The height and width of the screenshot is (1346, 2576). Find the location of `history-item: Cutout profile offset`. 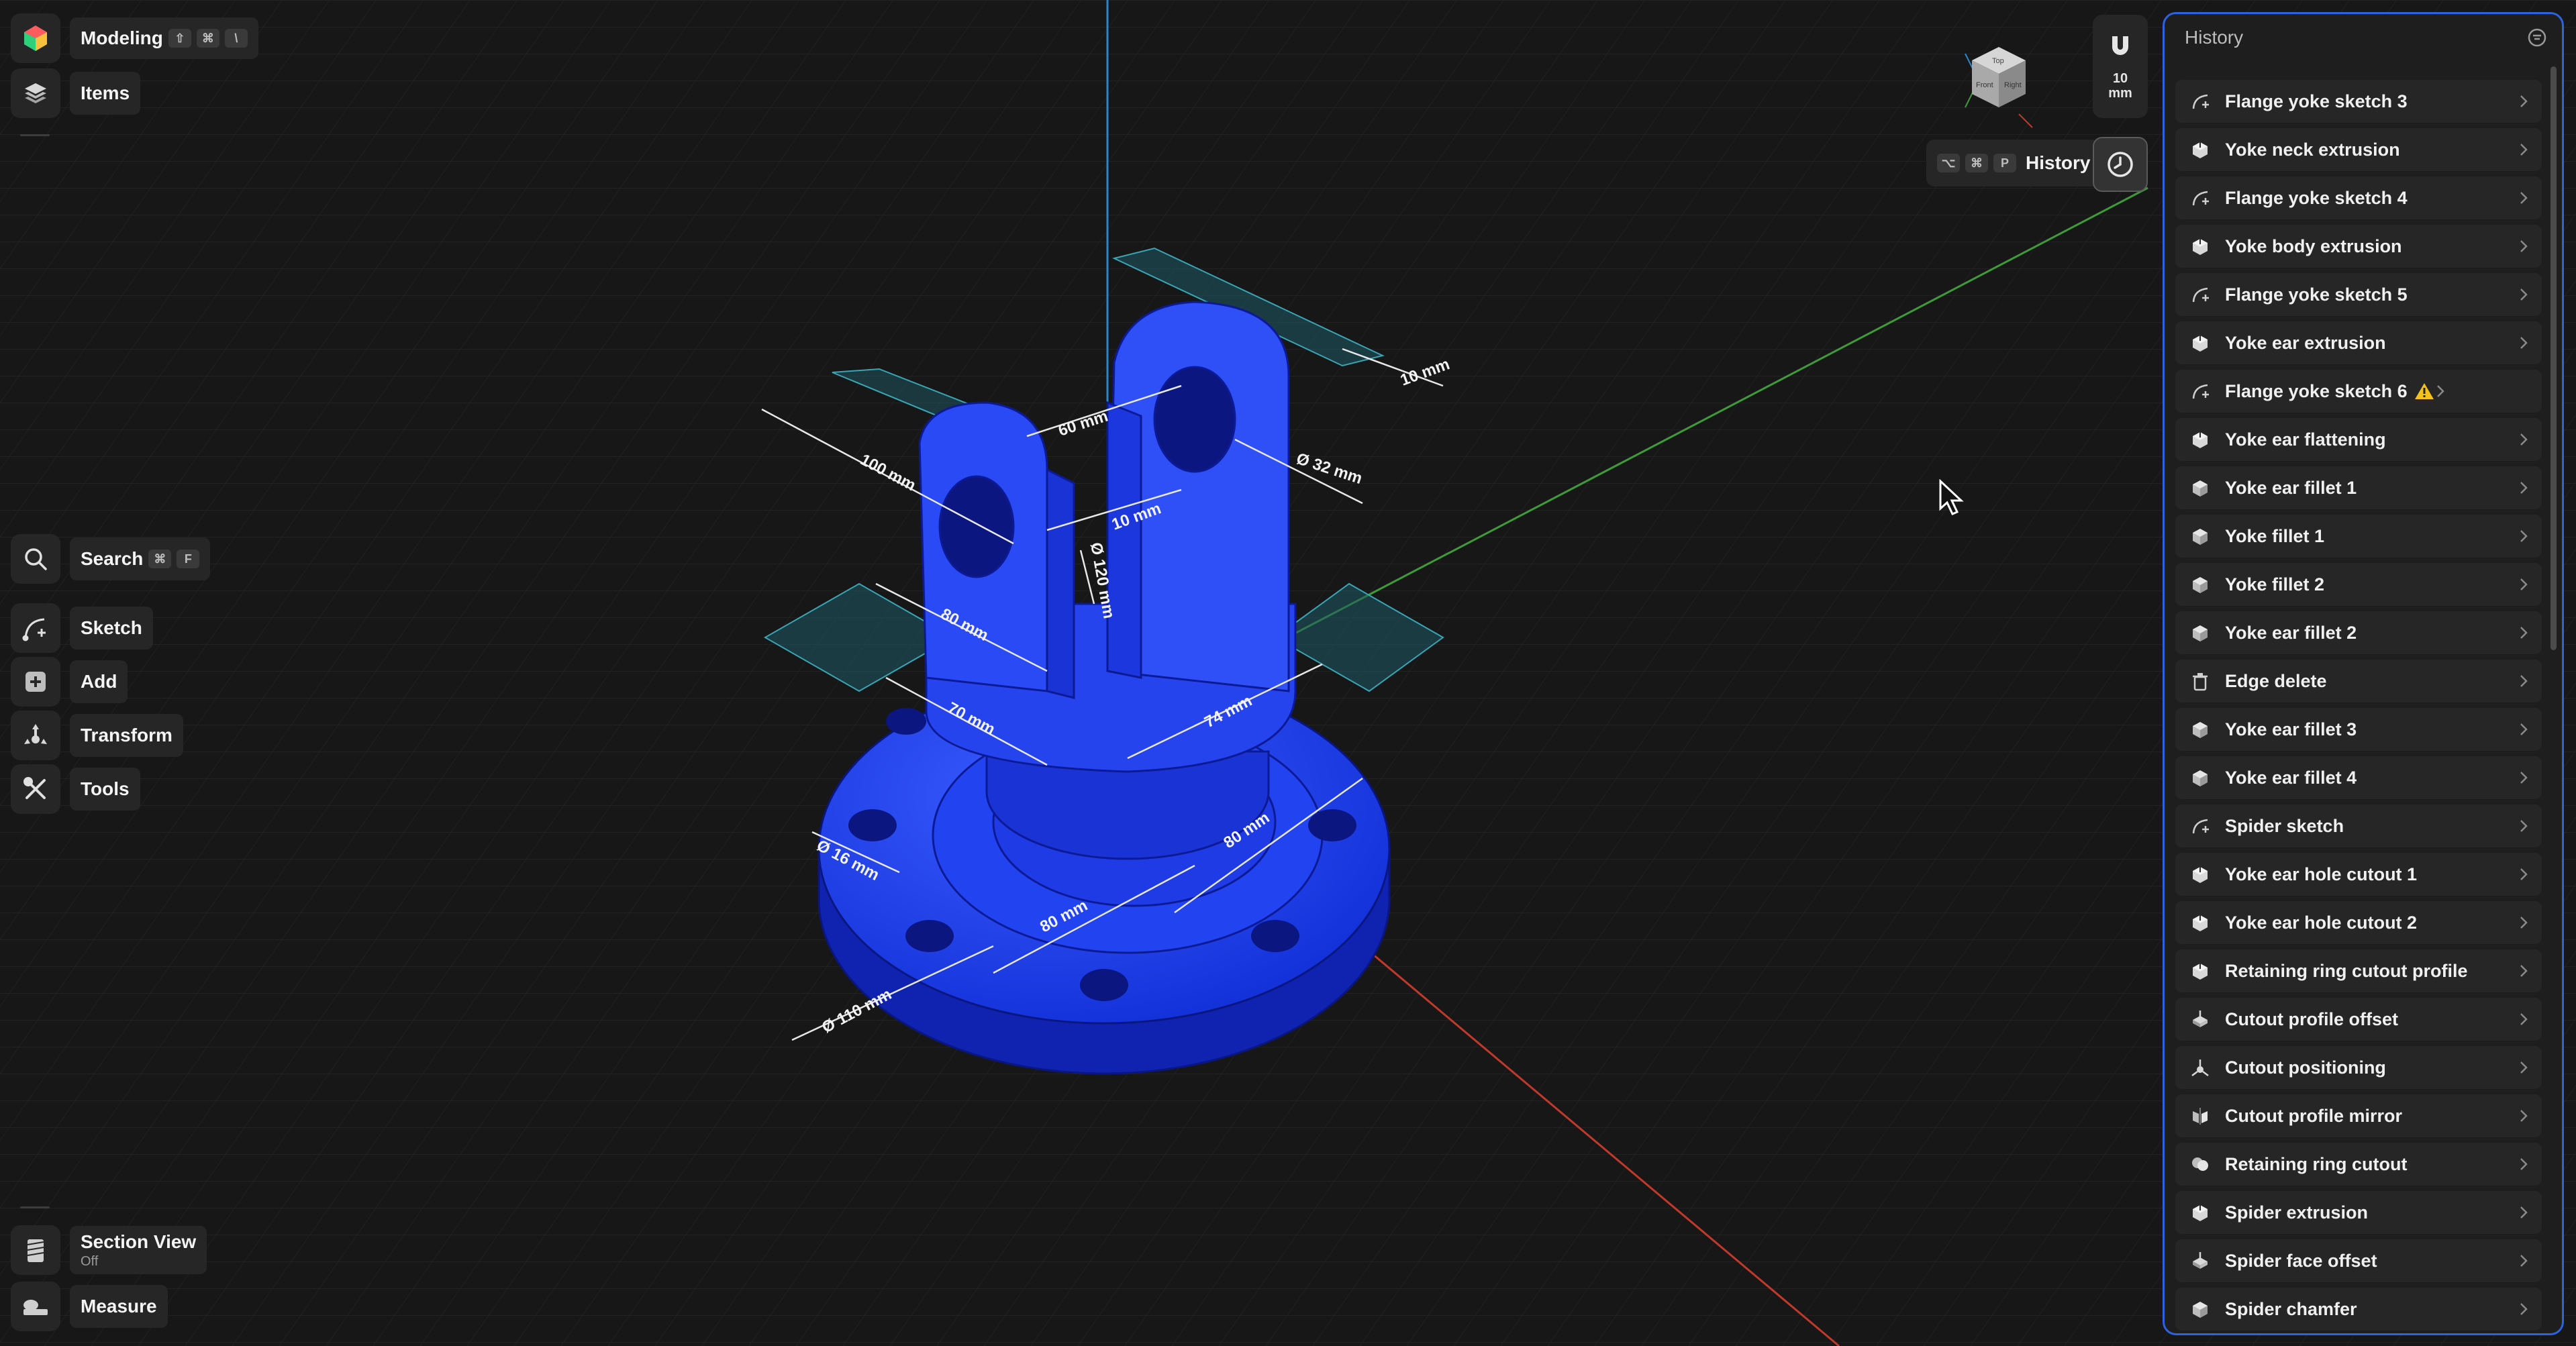

history-item: Cutout profile offset is located at coordinates (2358, 1020).